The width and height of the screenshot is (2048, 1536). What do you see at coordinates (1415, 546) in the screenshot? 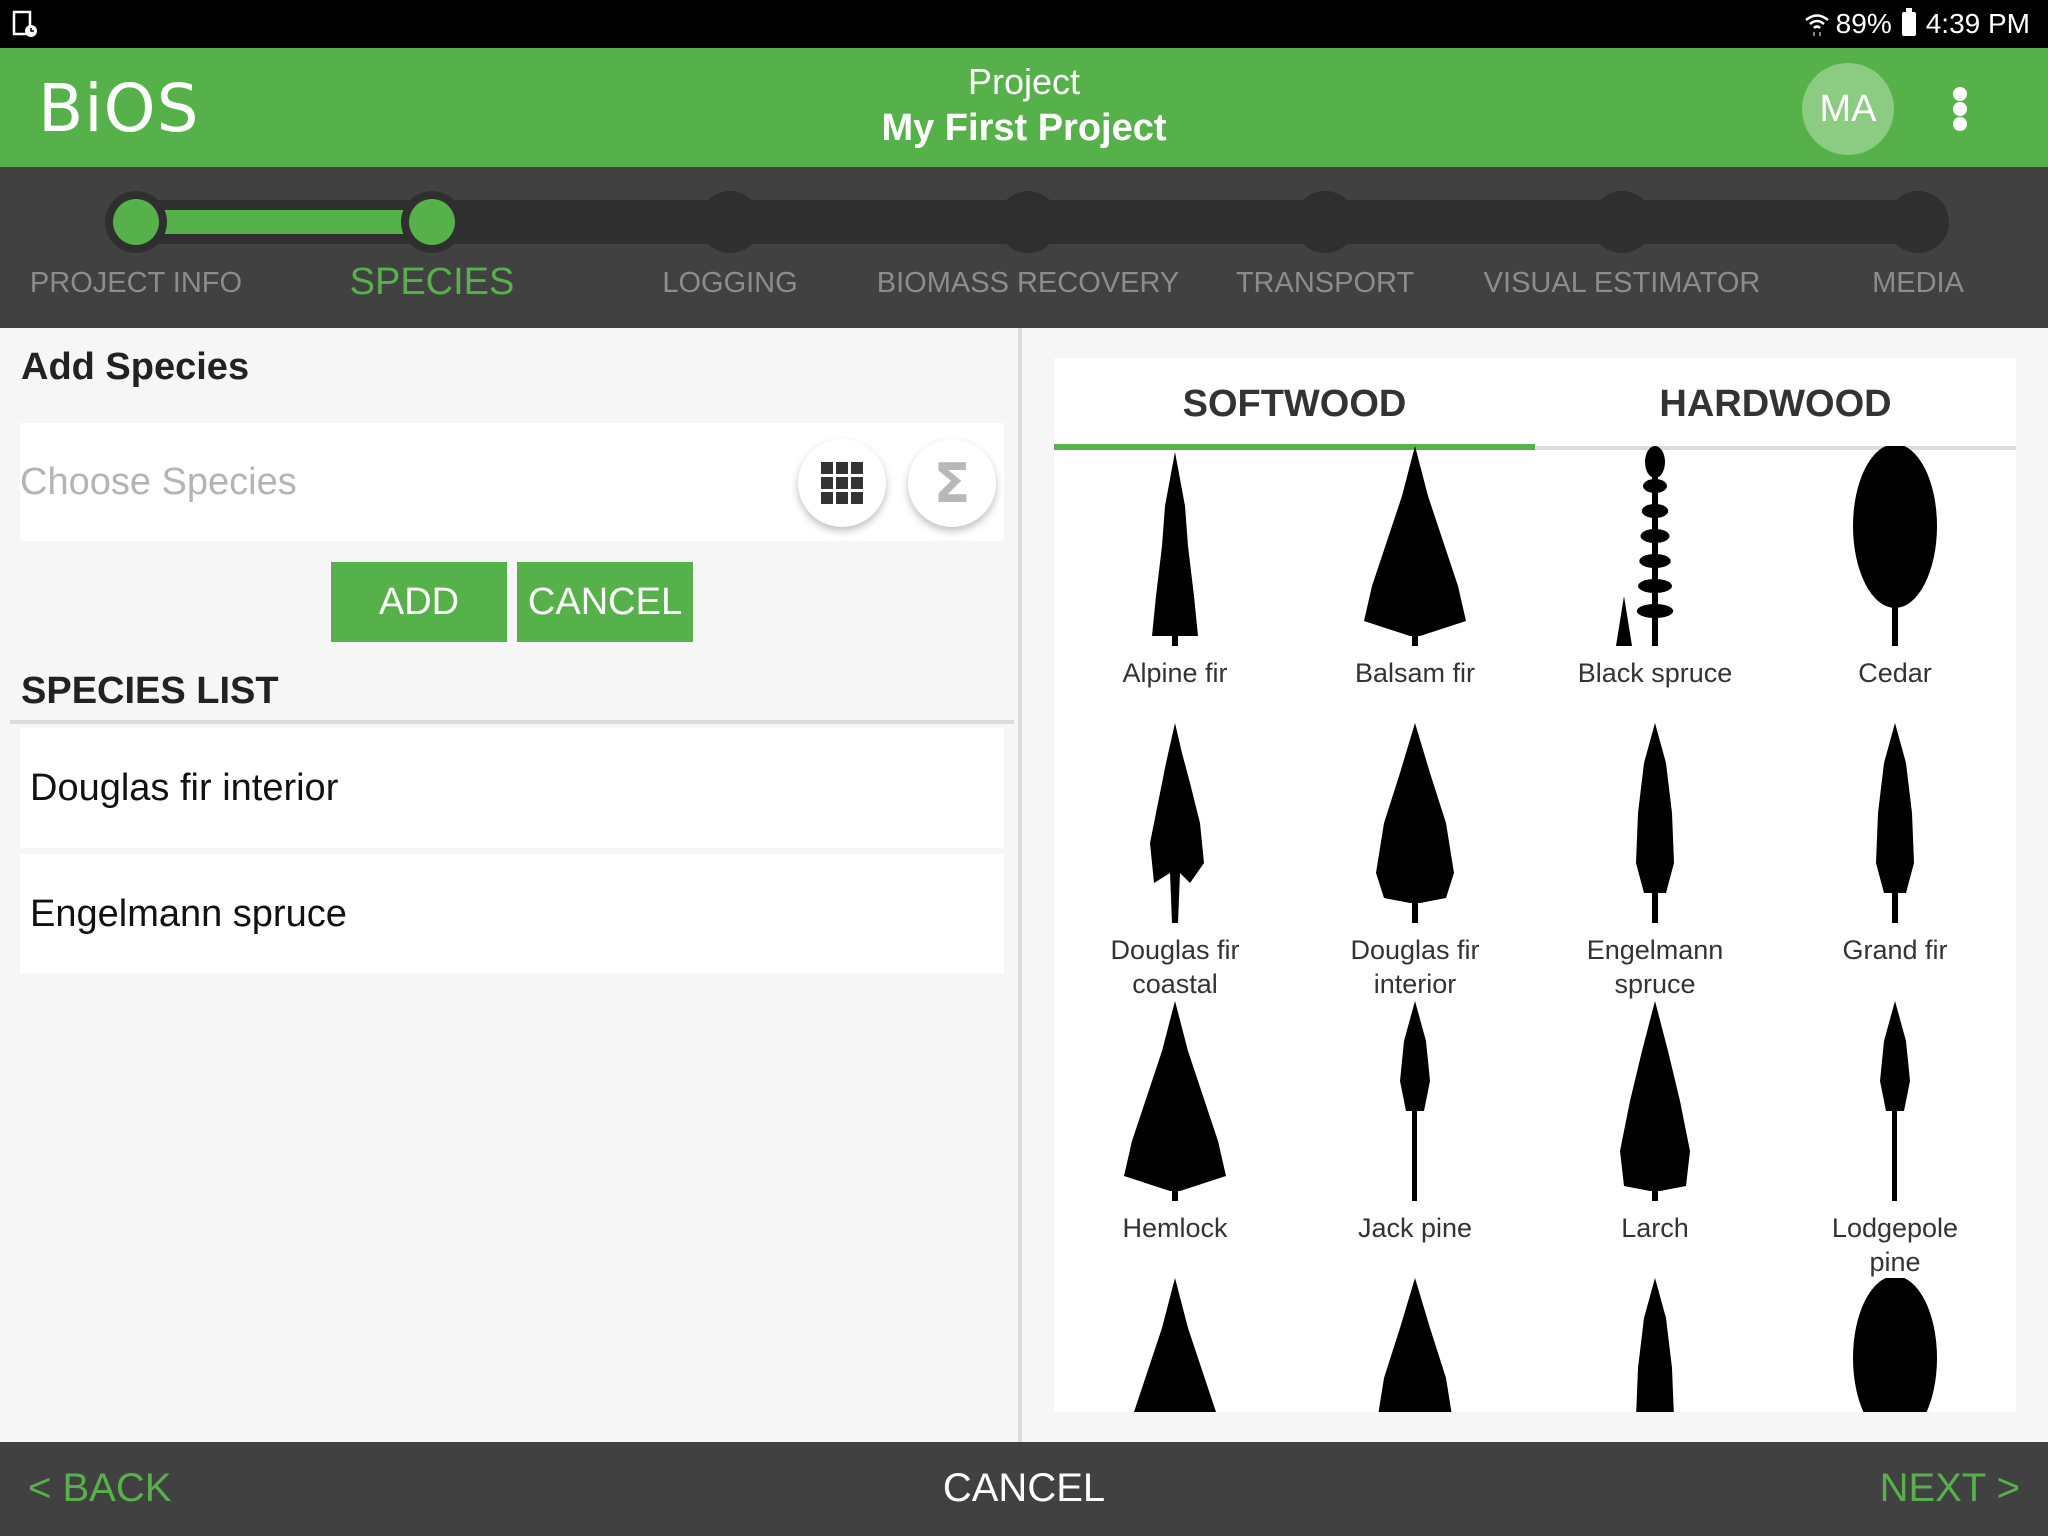
I see `balsam-fir-tree-icon` at bounding box center [1415, 546].